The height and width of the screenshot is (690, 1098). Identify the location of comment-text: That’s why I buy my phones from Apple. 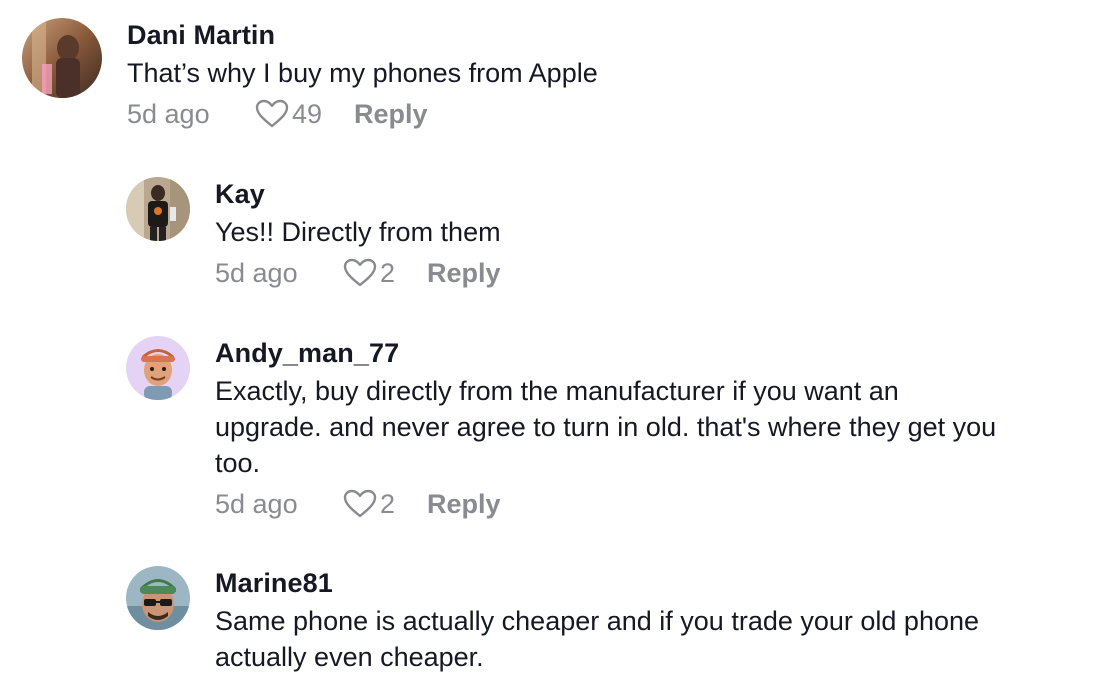
(362, 73).